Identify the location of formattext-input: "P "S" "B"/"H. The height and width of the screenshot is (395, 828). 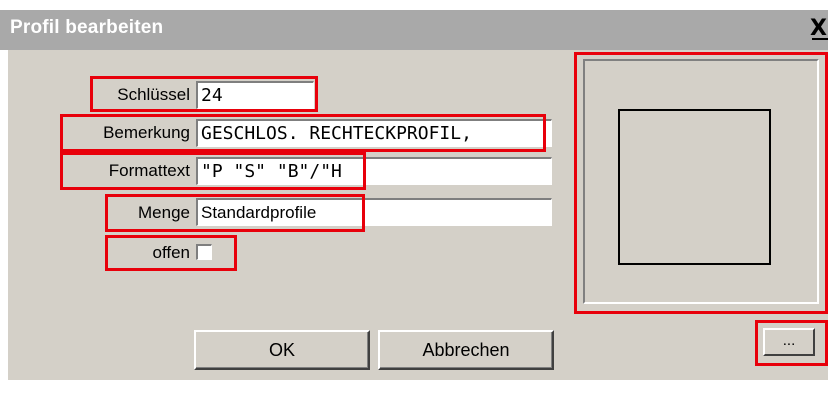
(374, 171).